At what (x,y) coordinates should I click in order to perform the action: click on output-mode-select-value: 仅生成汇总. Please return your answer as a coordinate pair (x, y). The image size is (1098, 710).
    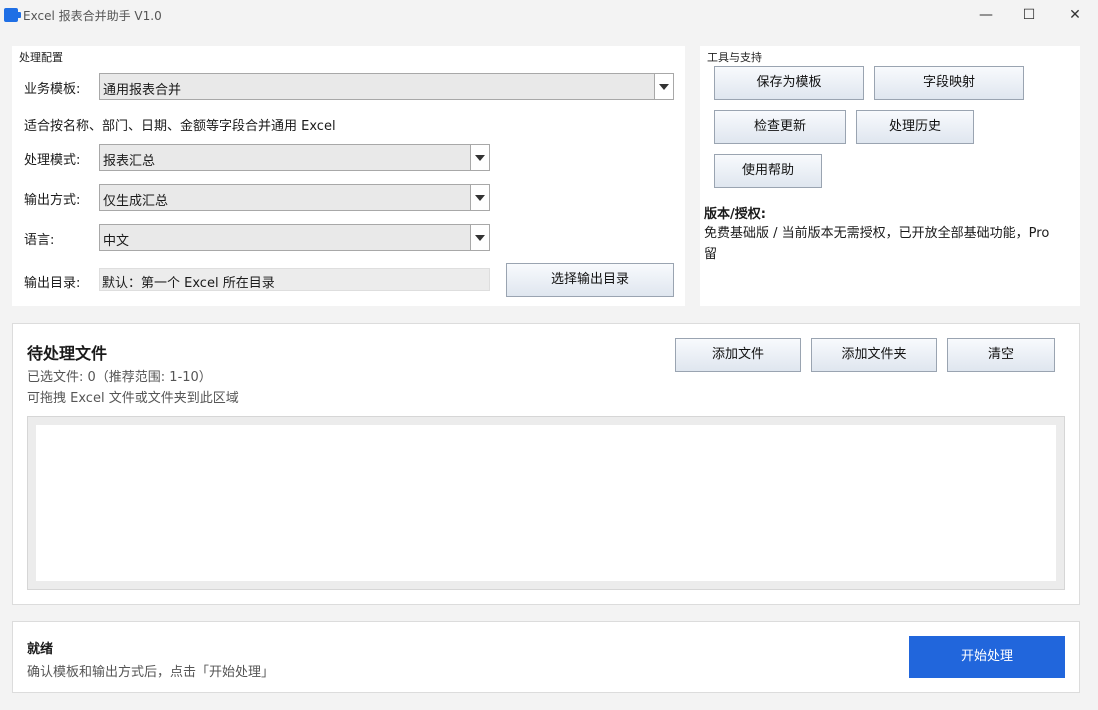
    Looking at the image, I should click on (136, 201).